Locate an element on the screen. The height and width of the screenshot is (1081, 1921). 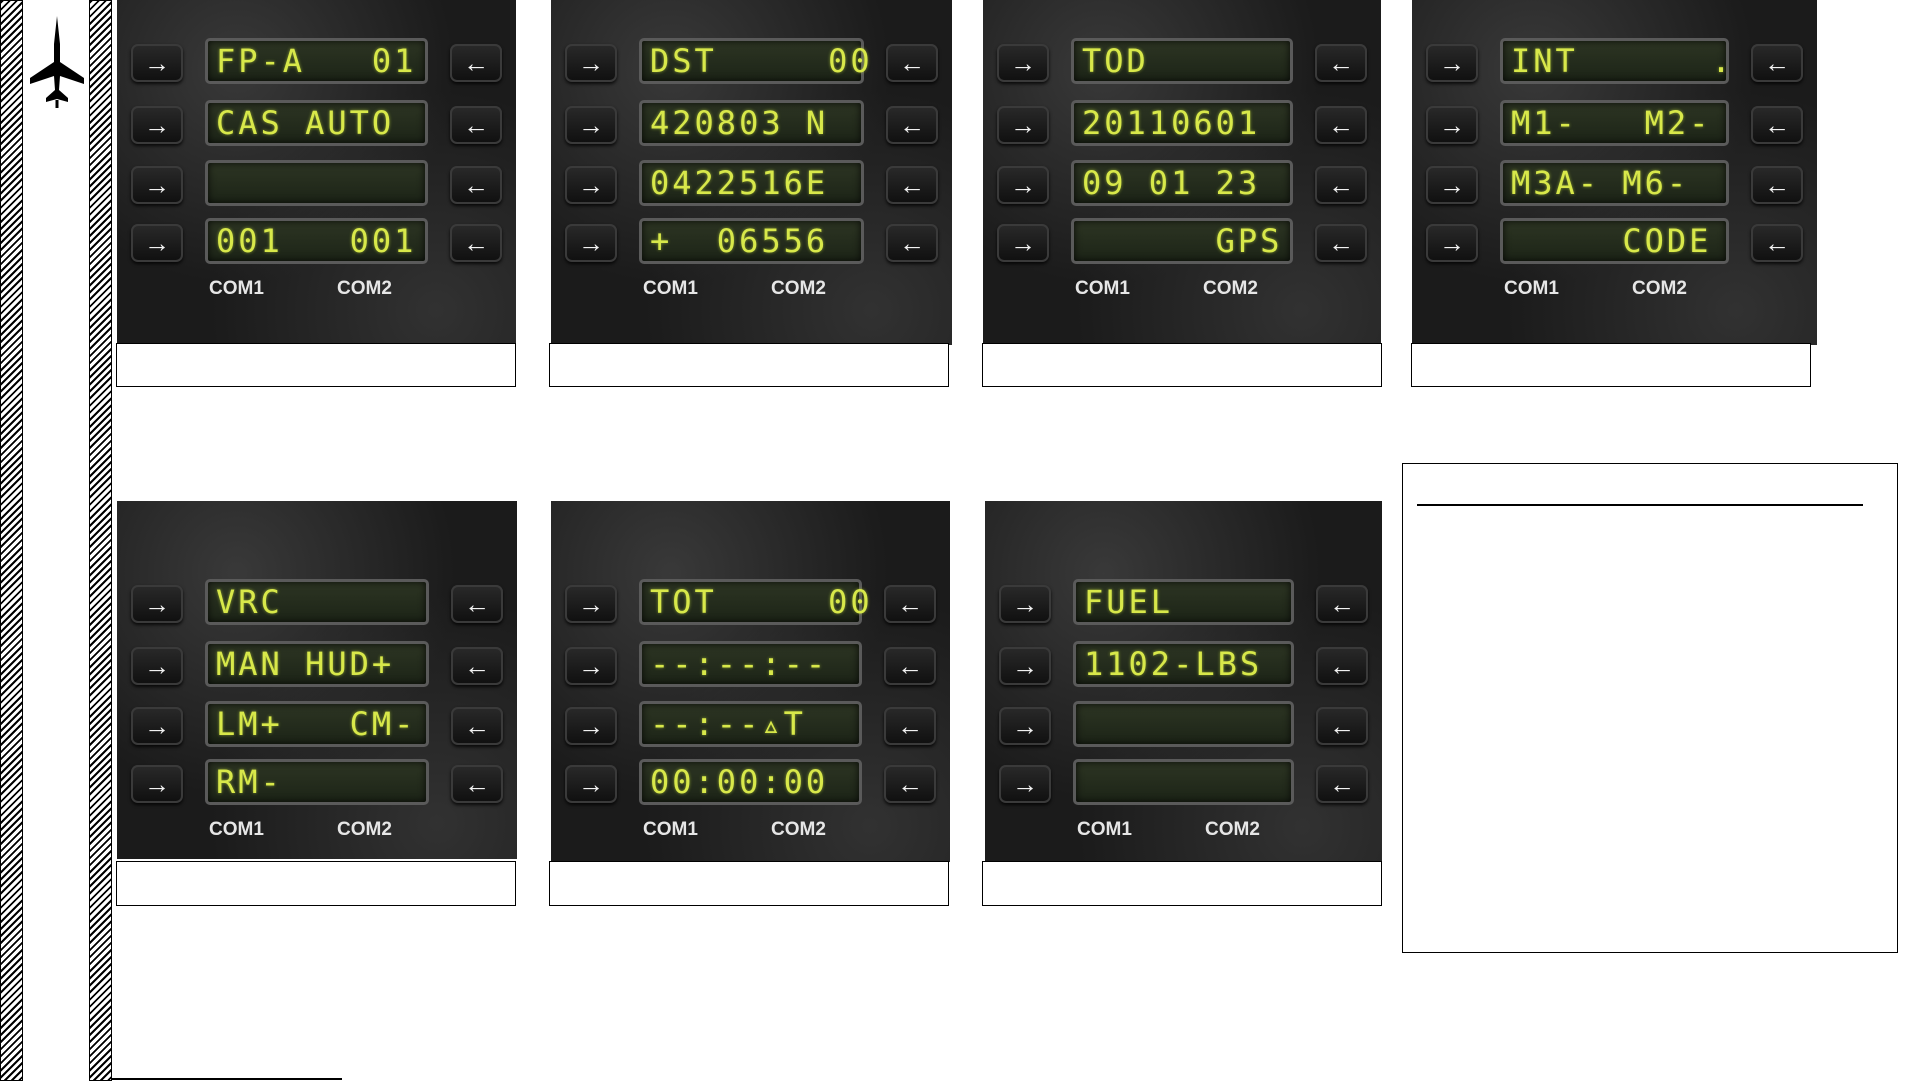
ufc-row: → FP-A 01 ← is located at coordinates (316, 66).